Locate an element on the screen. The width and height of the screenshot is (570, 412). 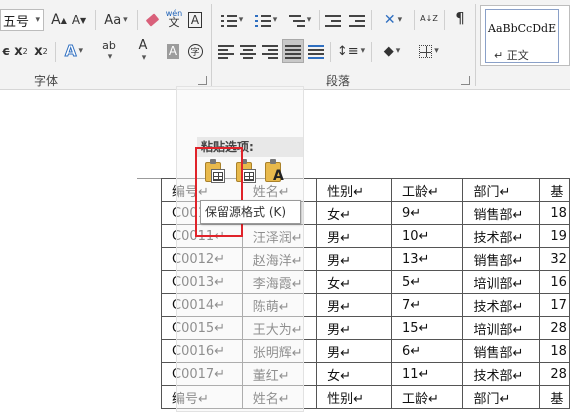
table-cell: 7↵ is located at coordinates (427, 305).